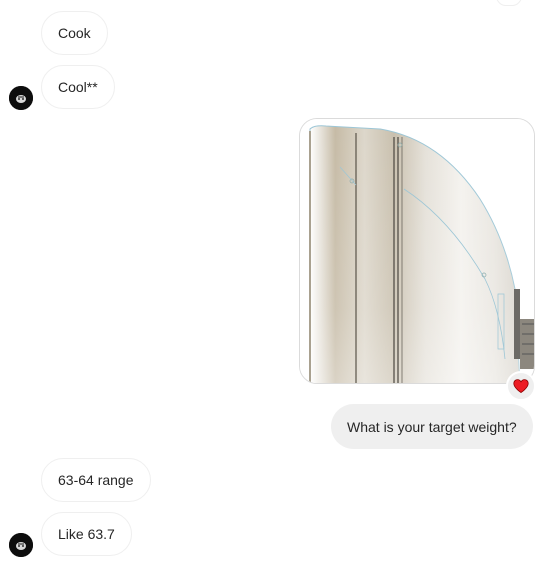  I want to click on outgoing-message-bubble: What is your target weight?, so click(432, 426).